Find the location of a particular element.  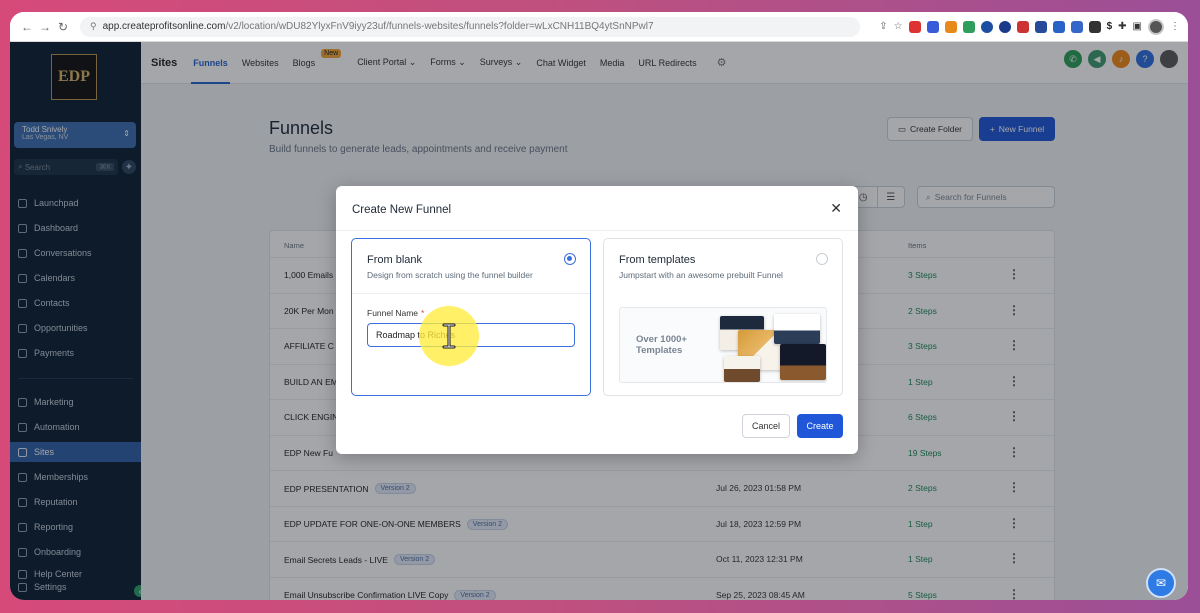

reload-icon: ↻ is located at coordinates (63, 27).